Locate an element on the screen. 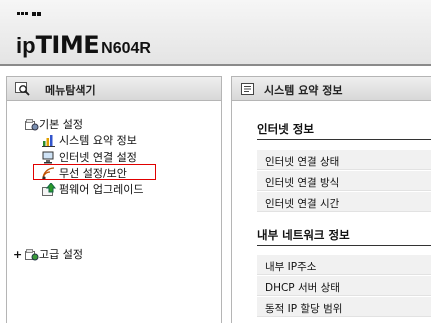  internet-info-title: 인터넷 정보 is located at coordinates (285, 129).